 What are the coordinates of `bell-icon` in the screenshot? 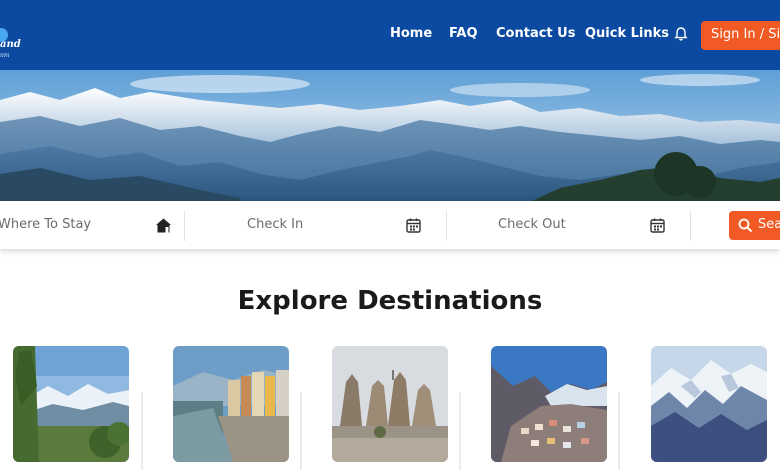 It's located at (681, 34).